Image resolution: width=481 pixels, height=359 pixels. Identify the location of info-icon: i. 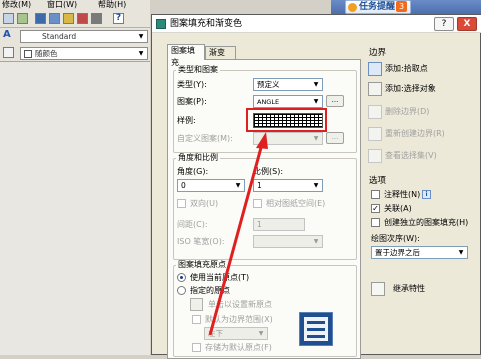
(426, 194).